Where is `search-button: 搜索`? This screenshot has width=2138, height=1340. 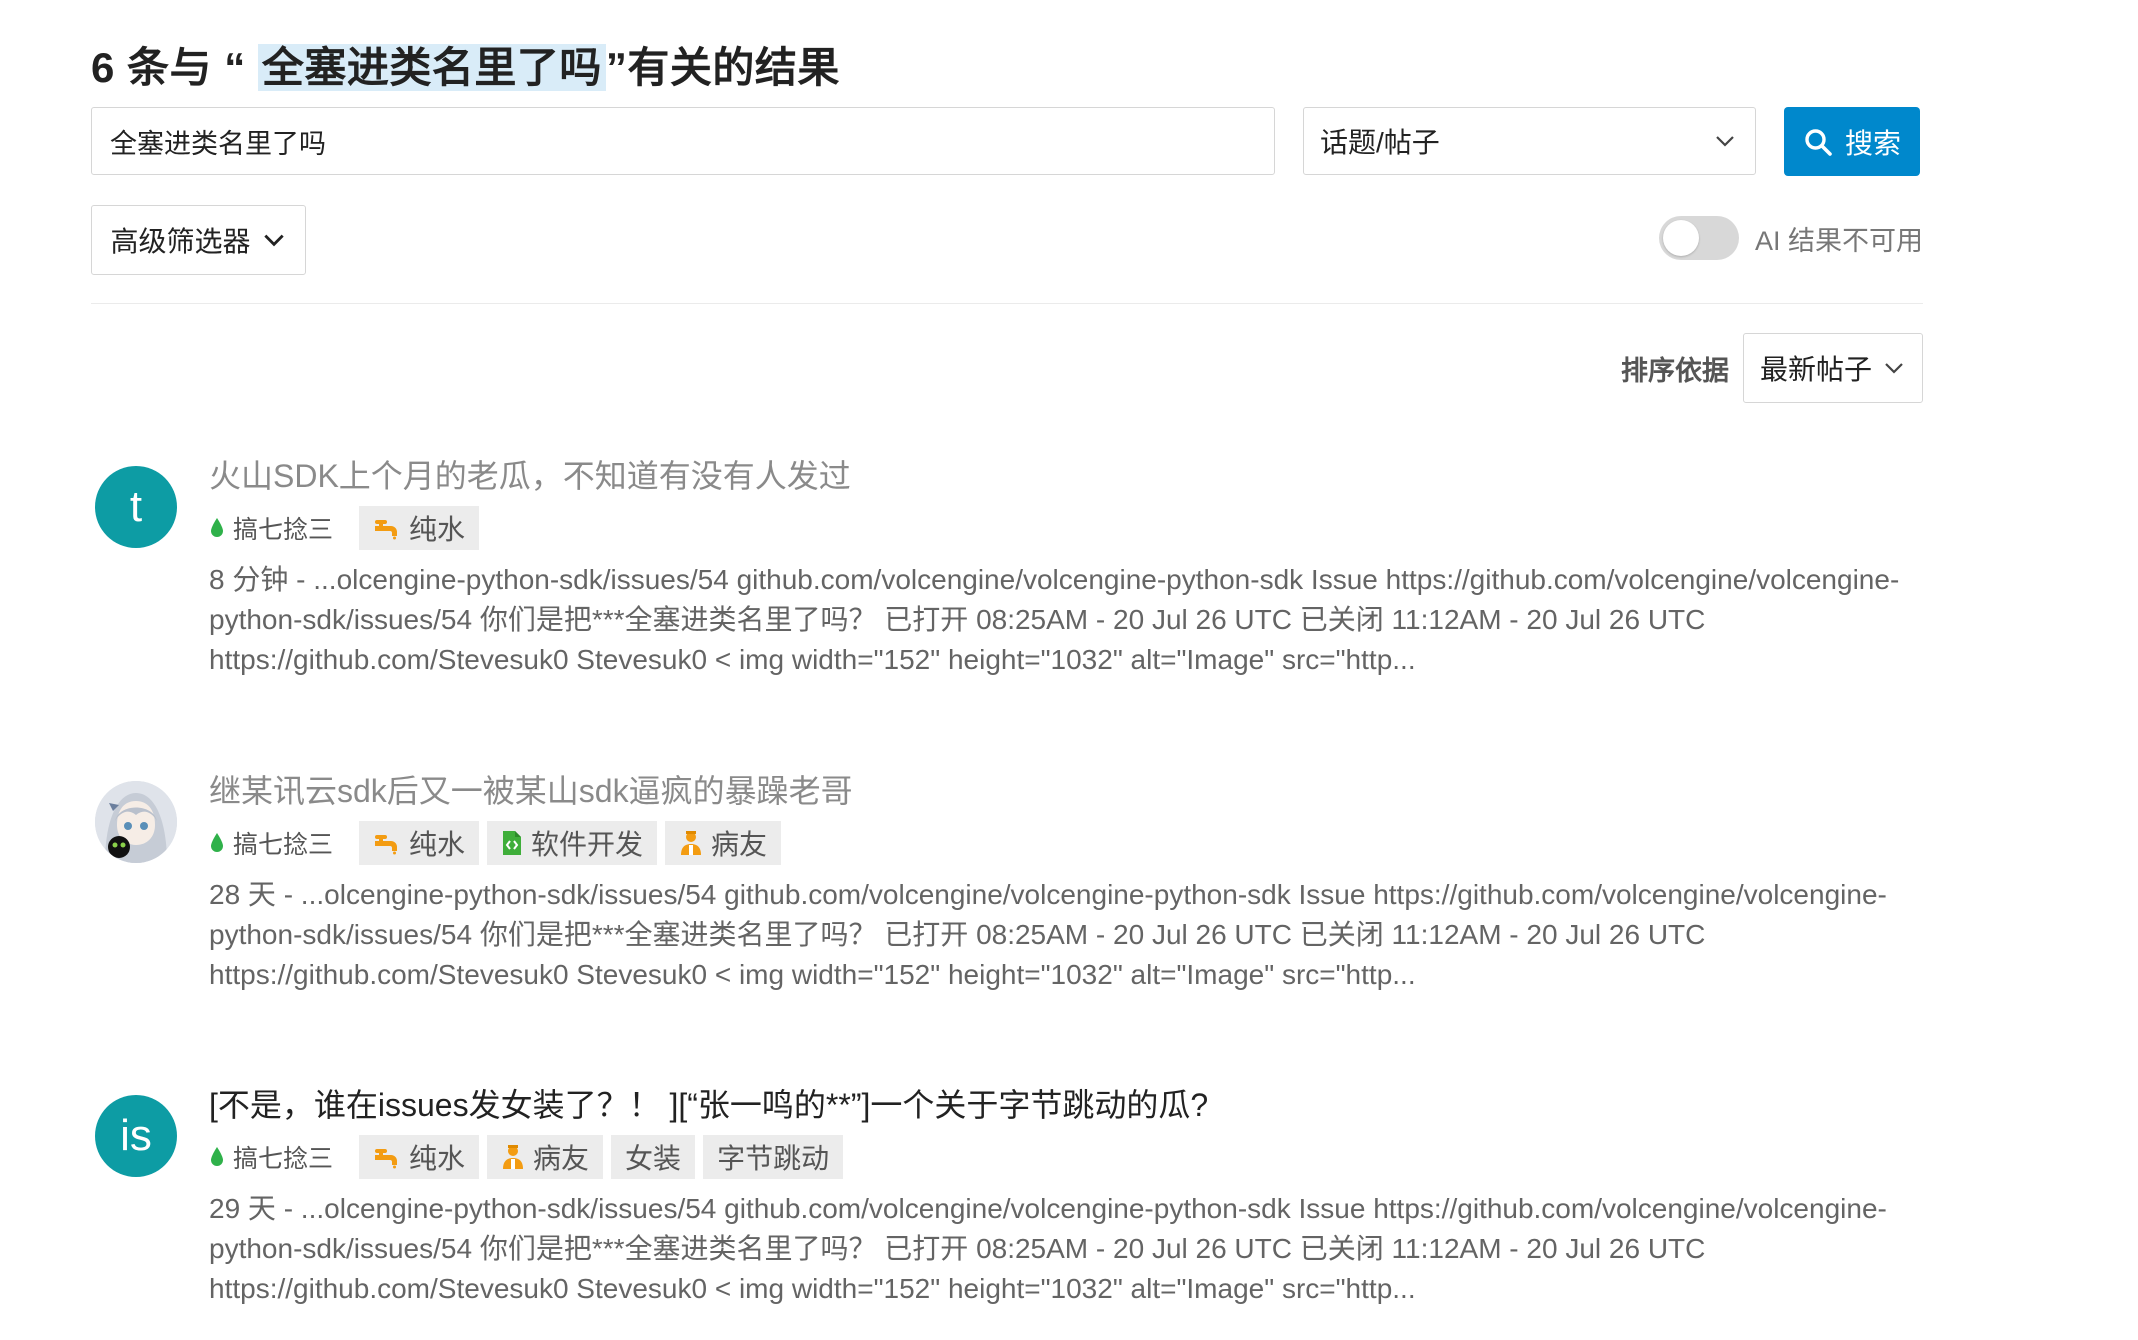
search-button: 搜索 is located at coordinates (1852, 141).